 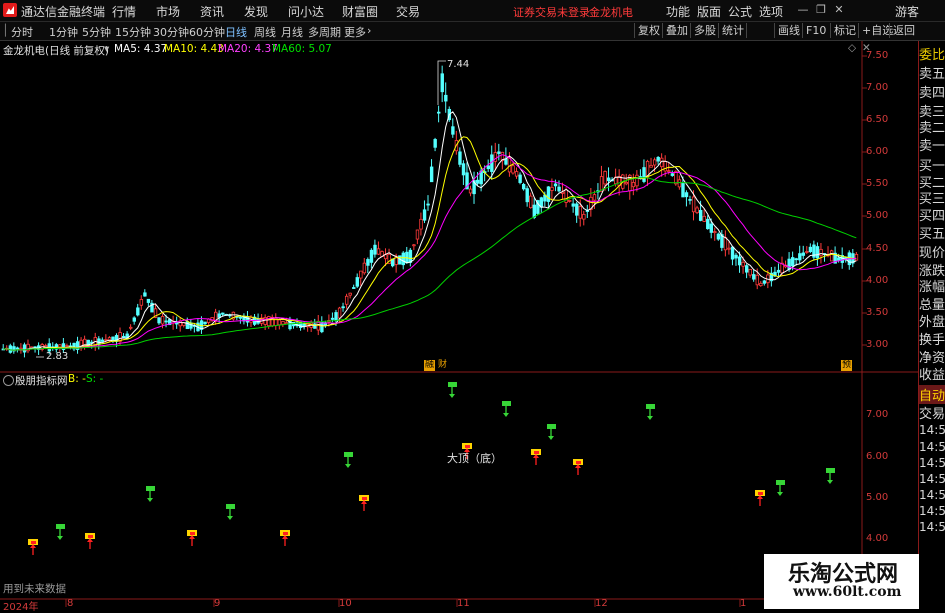 I want to click on period-15min: 15分钟, so click(x=133, y=32).